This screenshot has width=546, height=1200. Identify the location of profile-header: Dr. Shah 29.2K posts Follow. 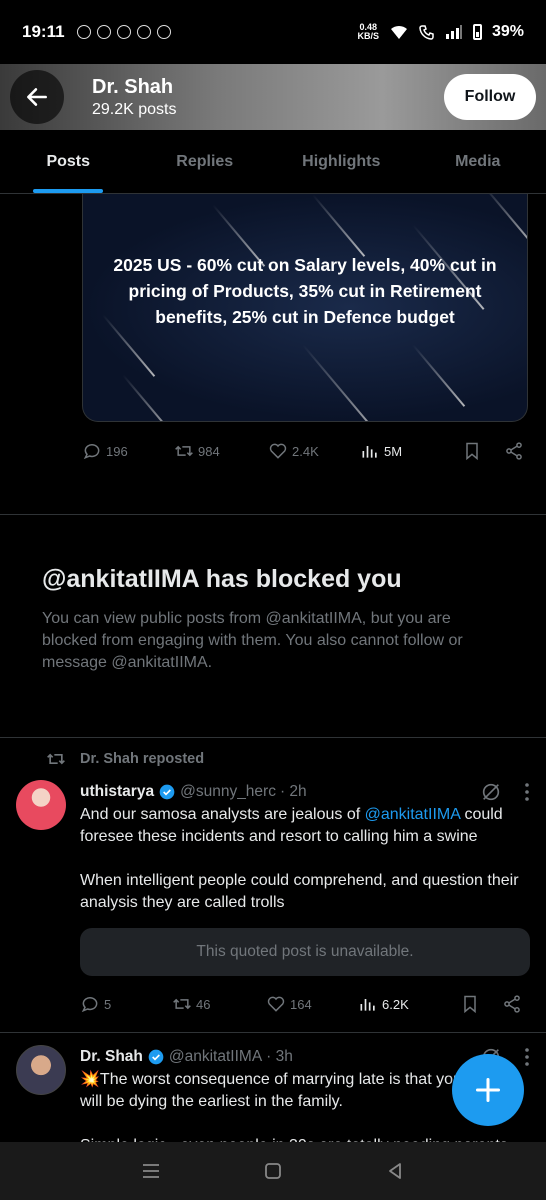
(273, 97).